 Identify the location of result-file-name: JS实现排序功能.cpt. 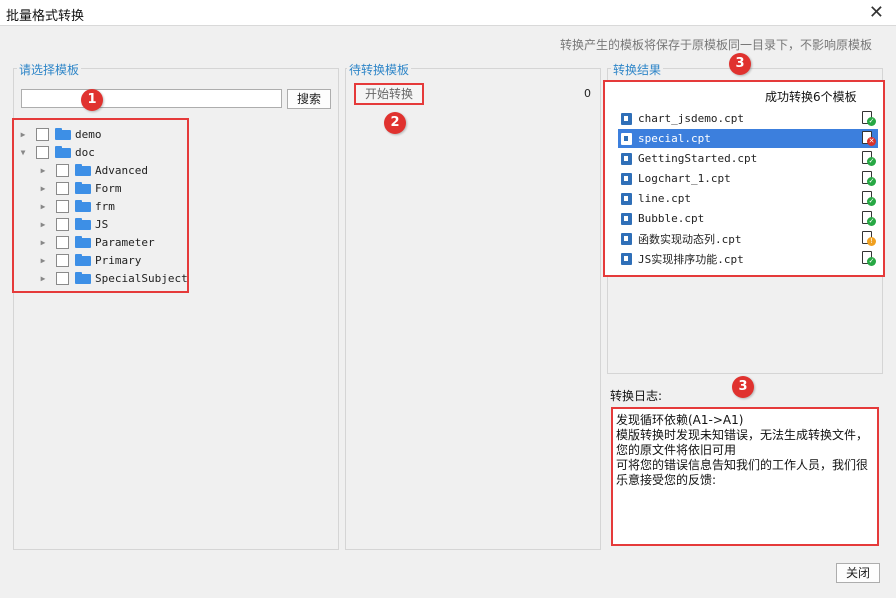
(691, 259).